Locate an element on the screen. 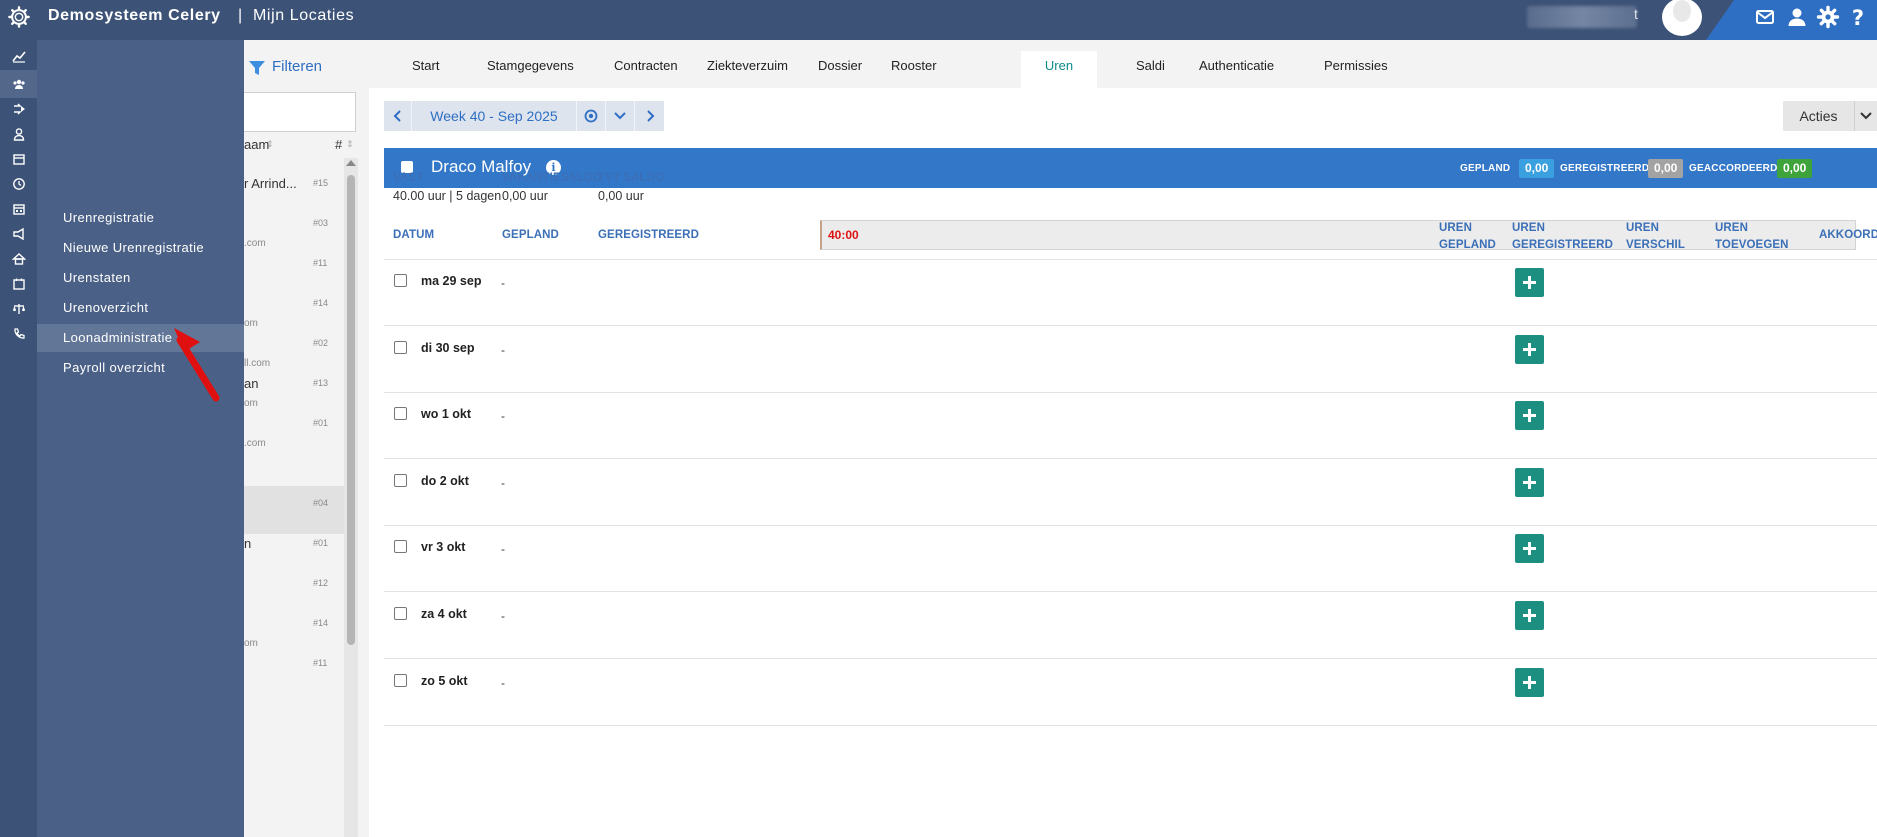 This screenshot has height=837, width=1877. share-arrow-icon is located at coordinates (19, 109).